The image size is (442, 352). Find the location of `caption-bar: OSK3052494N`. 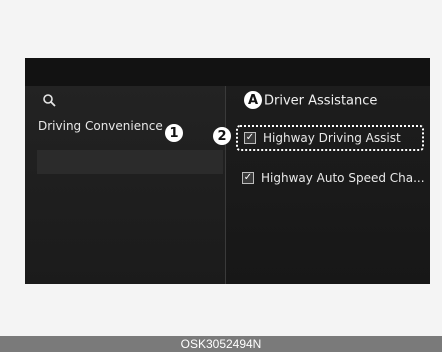

caption-bar: OSK3052494N is located at coordinates (221, 344).